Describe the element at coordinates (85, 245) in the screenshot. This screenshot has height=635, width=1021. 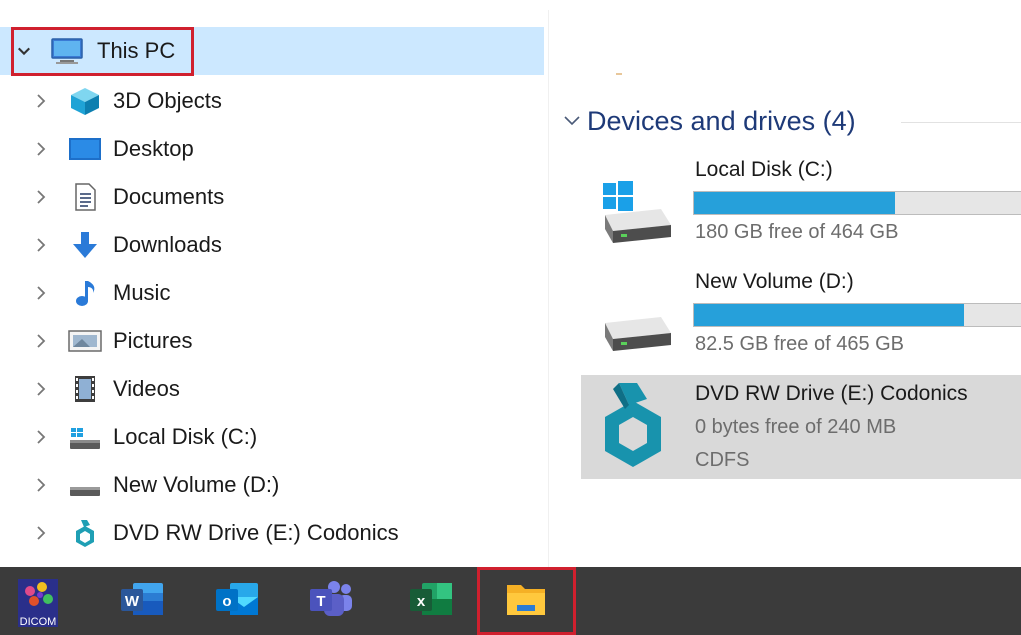
I see `downloads-icon` at that location.